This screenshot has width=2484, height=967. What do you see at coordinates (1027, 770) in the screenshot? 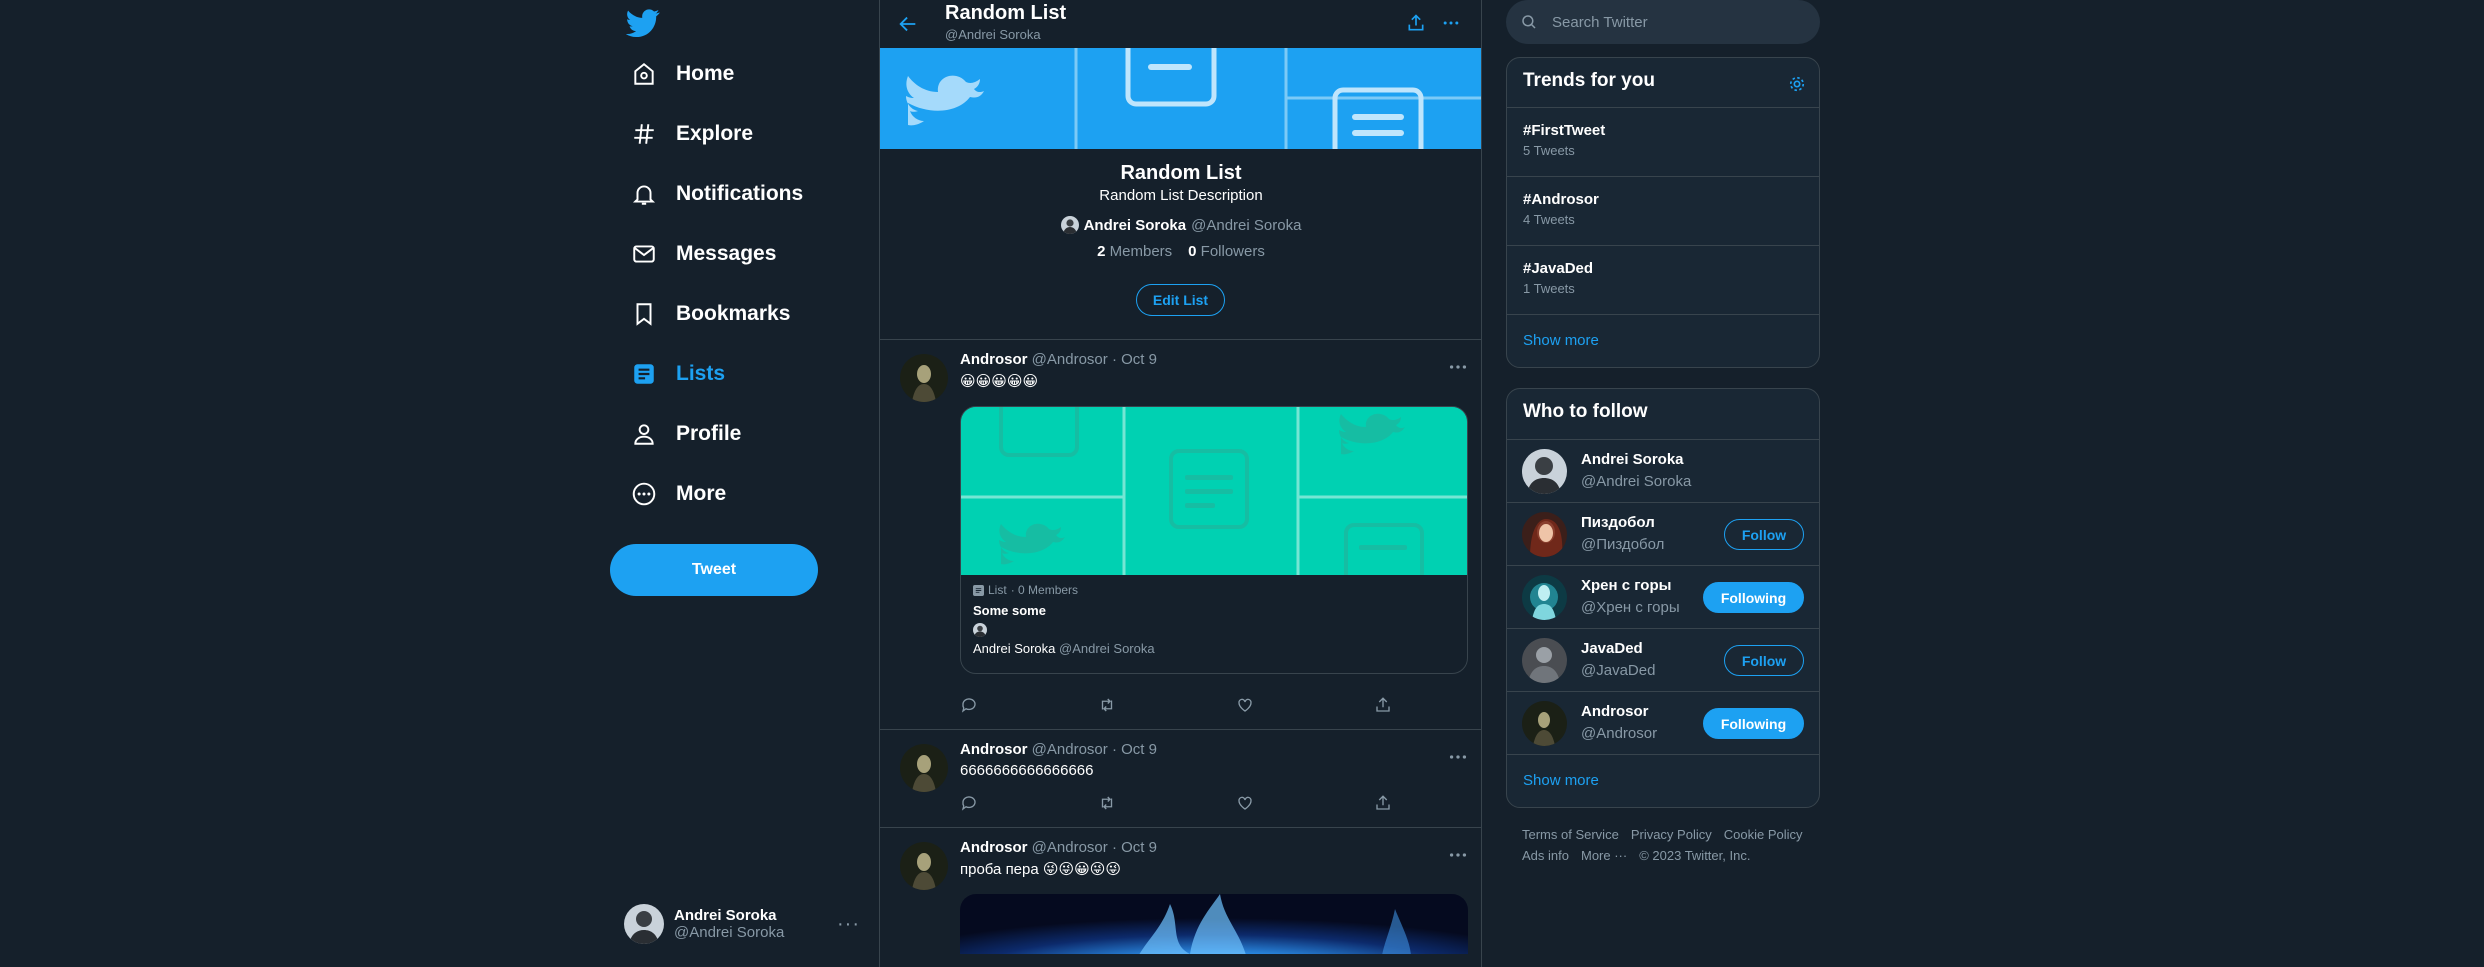
I see `tweet-text: 6666666666666666` at bounding box center [1027, 770].